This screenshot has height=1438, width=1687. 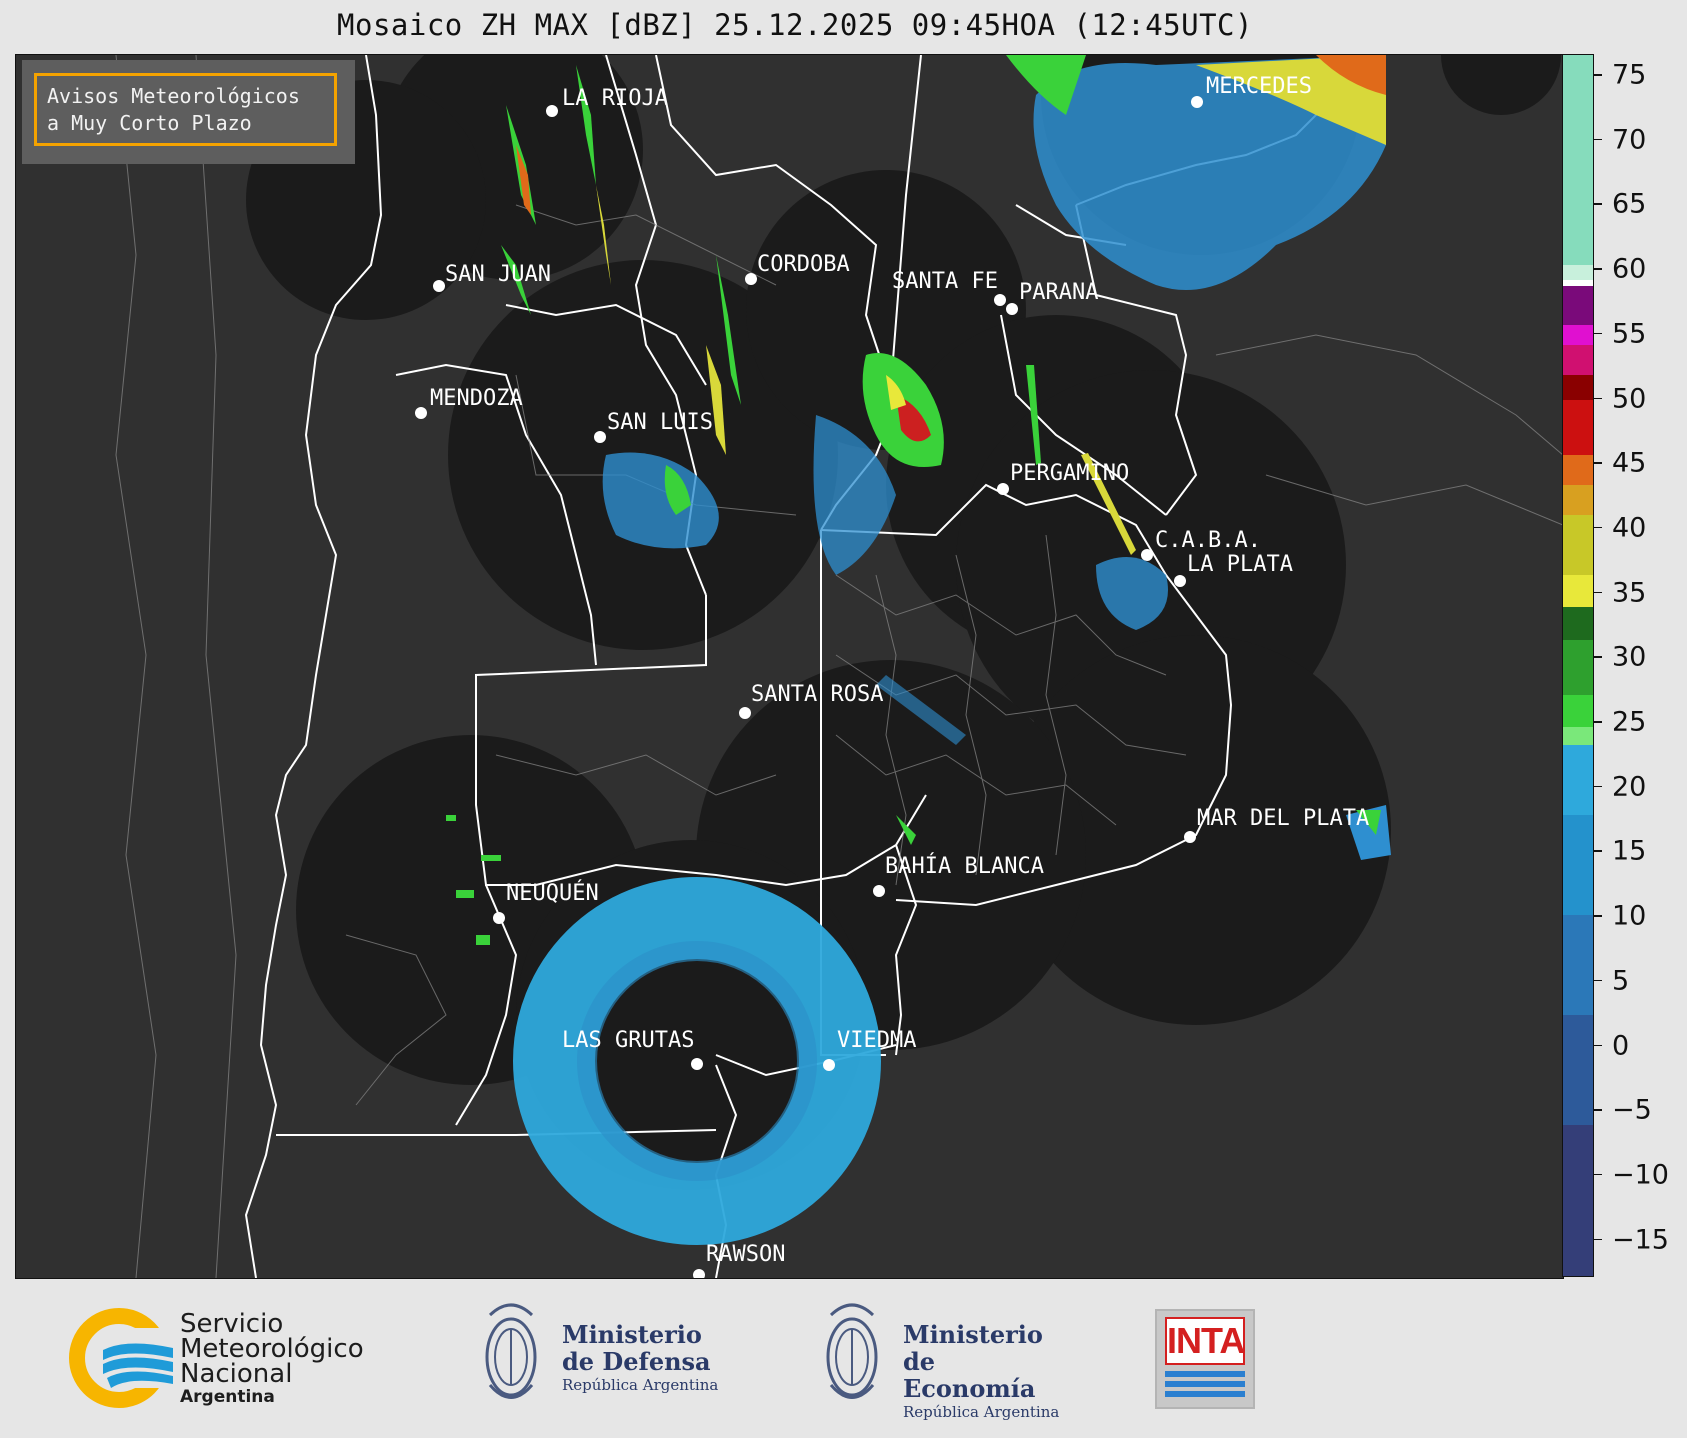 What do you see at coordinates (236, 1374) in the screenshot?
I see `smn-line-3: Nacional` at bounding box center [236, 1374].